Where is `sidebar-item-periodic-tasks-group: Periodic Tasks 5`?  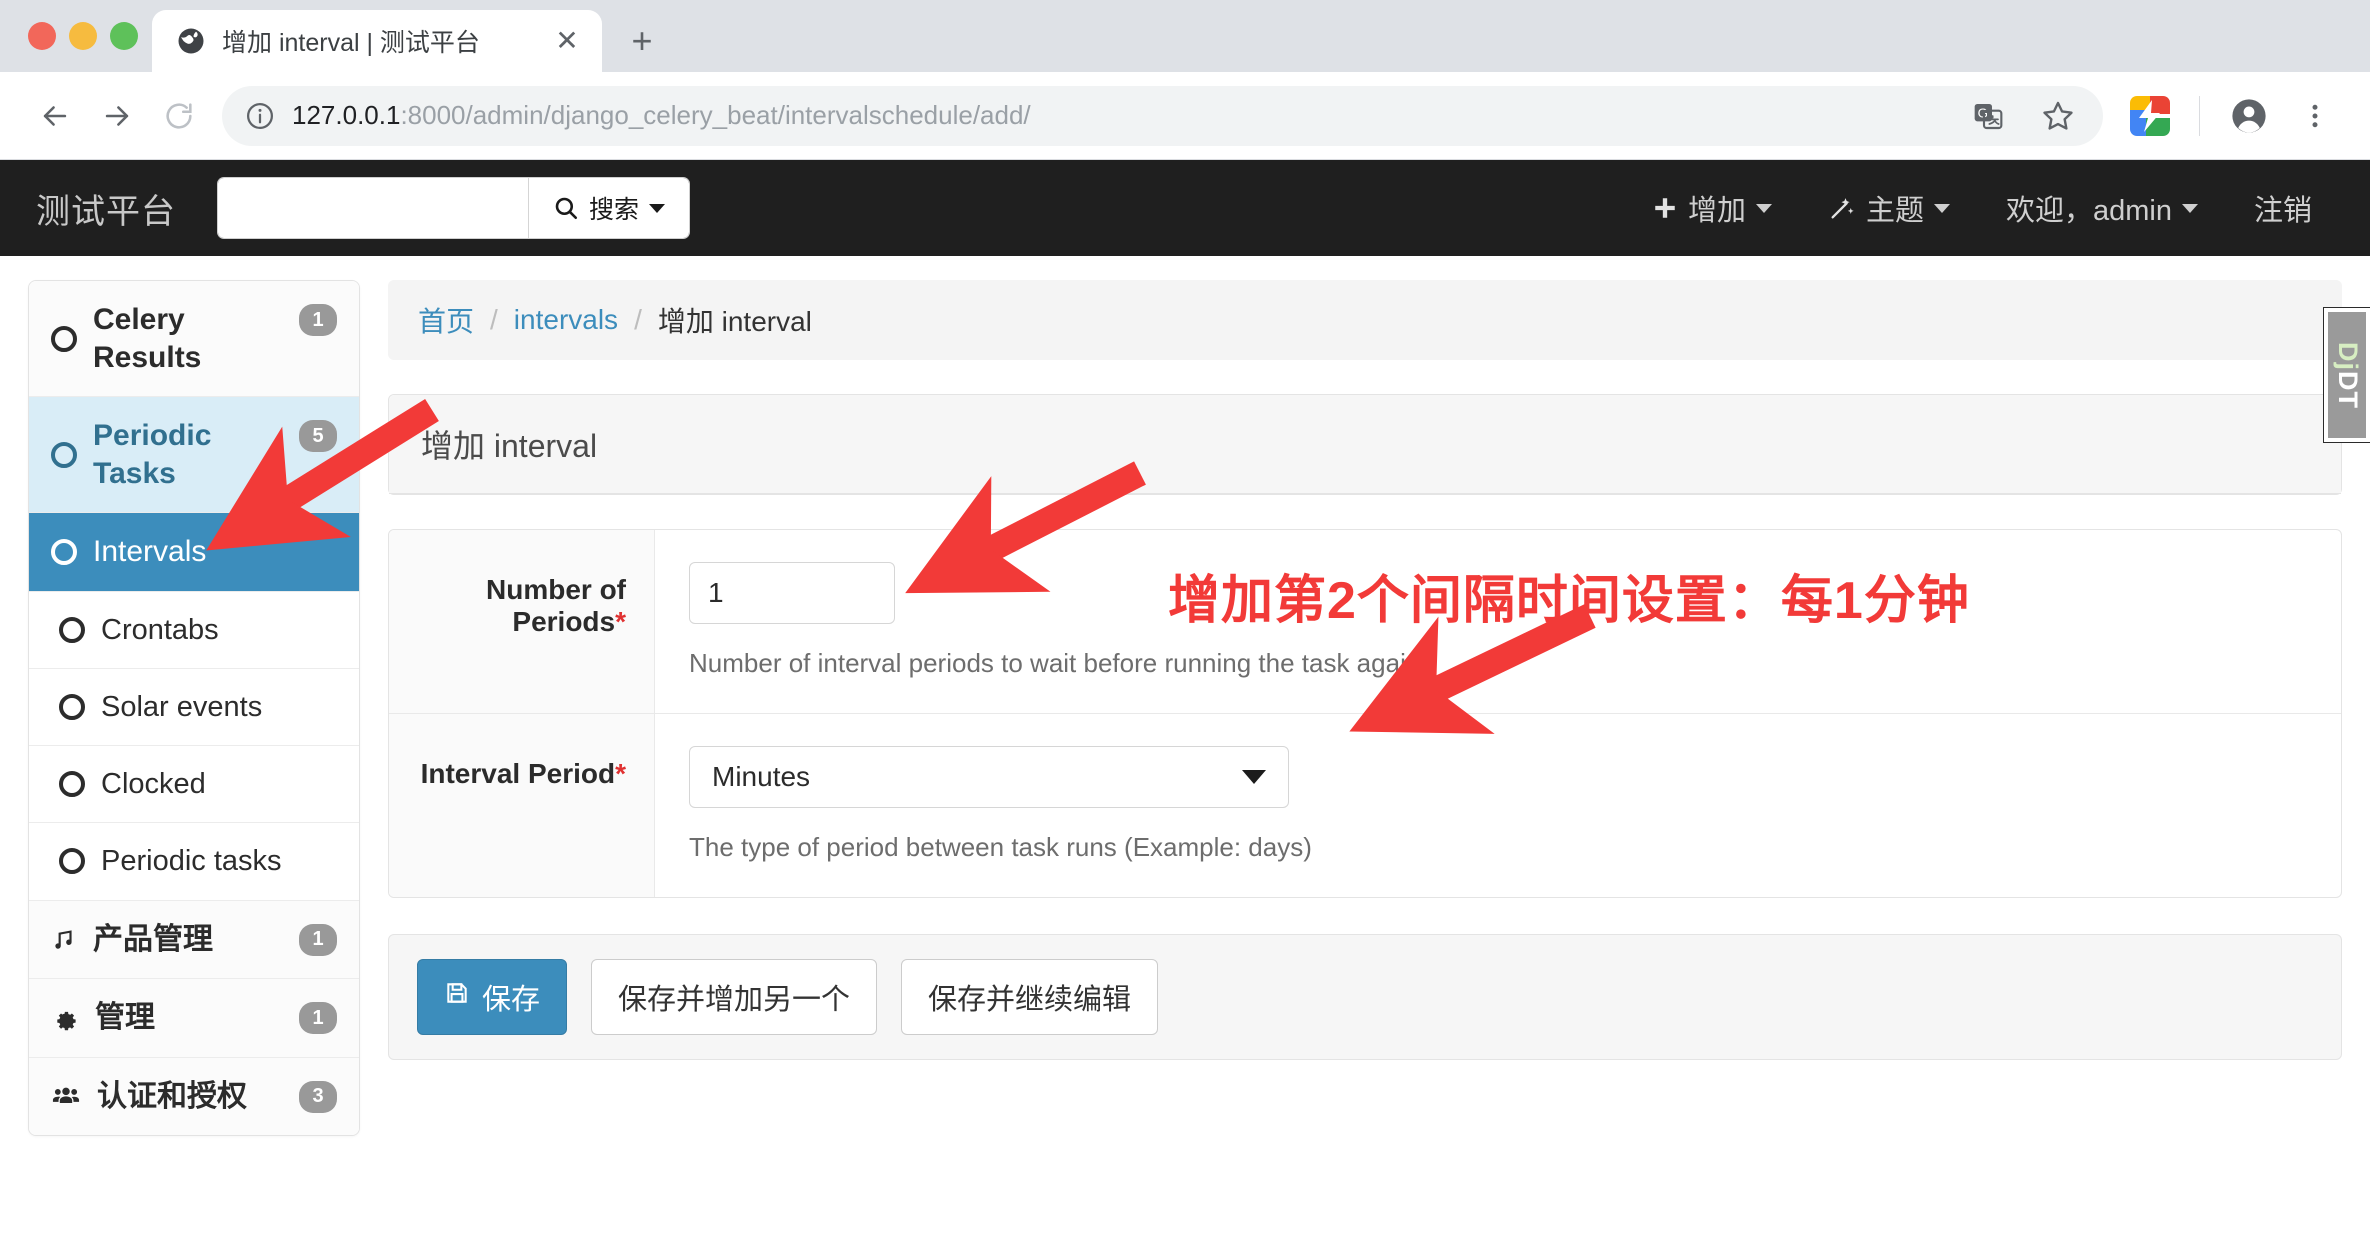 sidebar-item-periodic-tasks-group: Periodic Tasks 5 is located at coordinates (194, 455).